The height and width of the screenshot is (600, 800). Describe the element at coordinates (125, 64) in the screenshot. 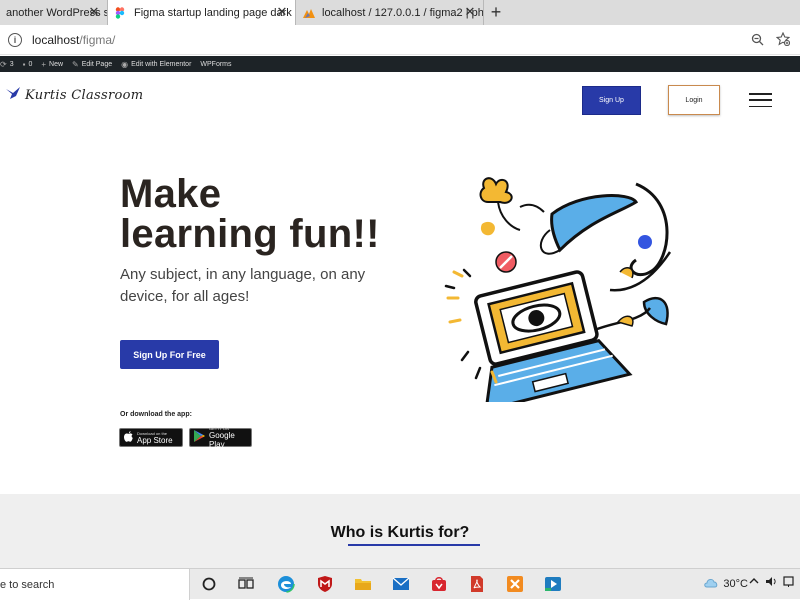

I see `elementor-icon: ◉` at that location.